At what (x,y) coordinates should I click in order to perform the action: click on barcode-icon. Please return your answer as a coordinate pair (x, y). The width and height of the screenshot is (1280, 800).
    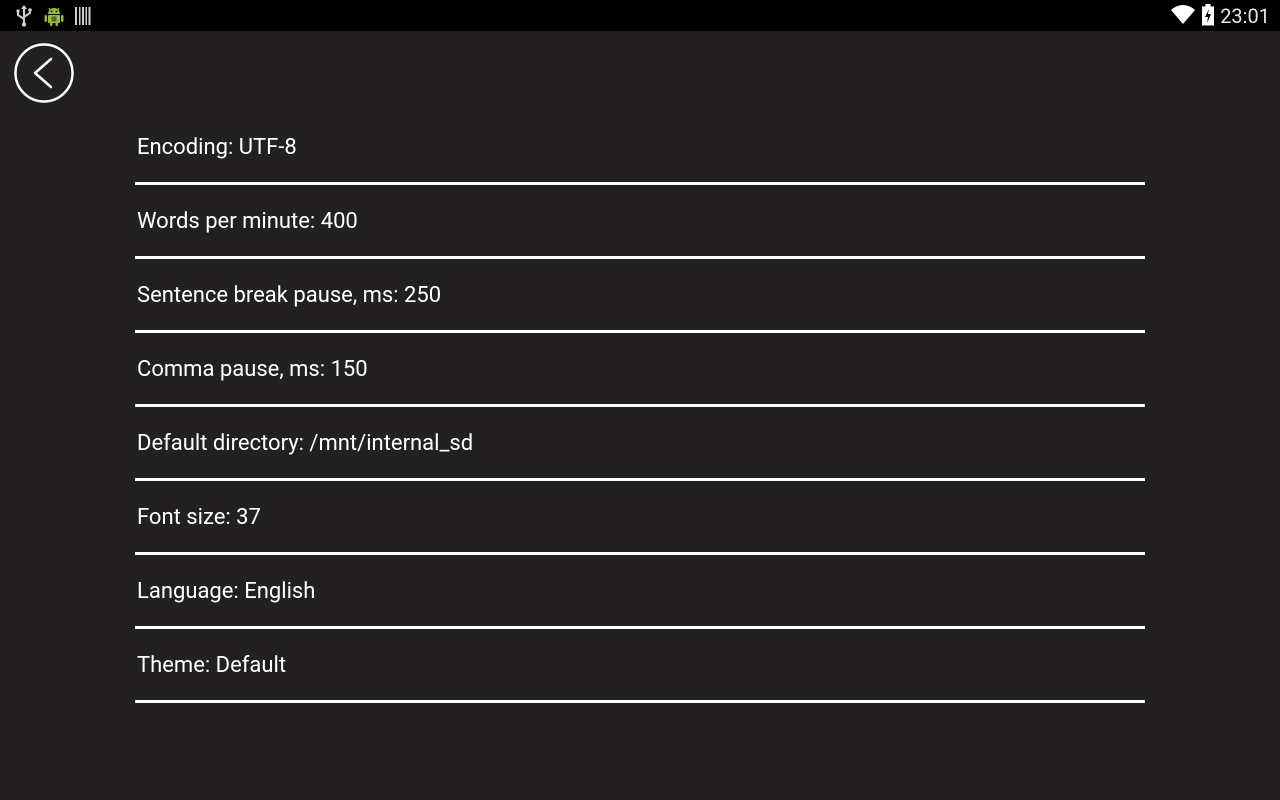
    Looking at the image, I should click on (83, 16).